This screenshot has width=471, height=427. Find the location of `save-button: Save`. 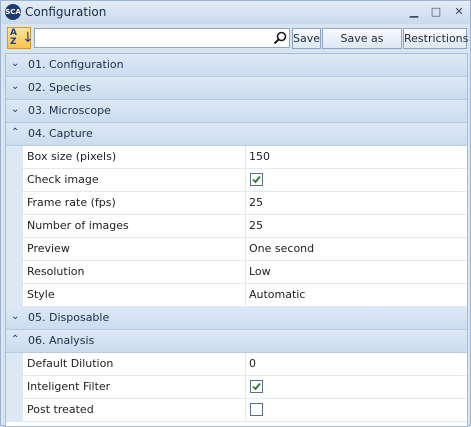

save-button: Save is located at coordinates (306, 38).